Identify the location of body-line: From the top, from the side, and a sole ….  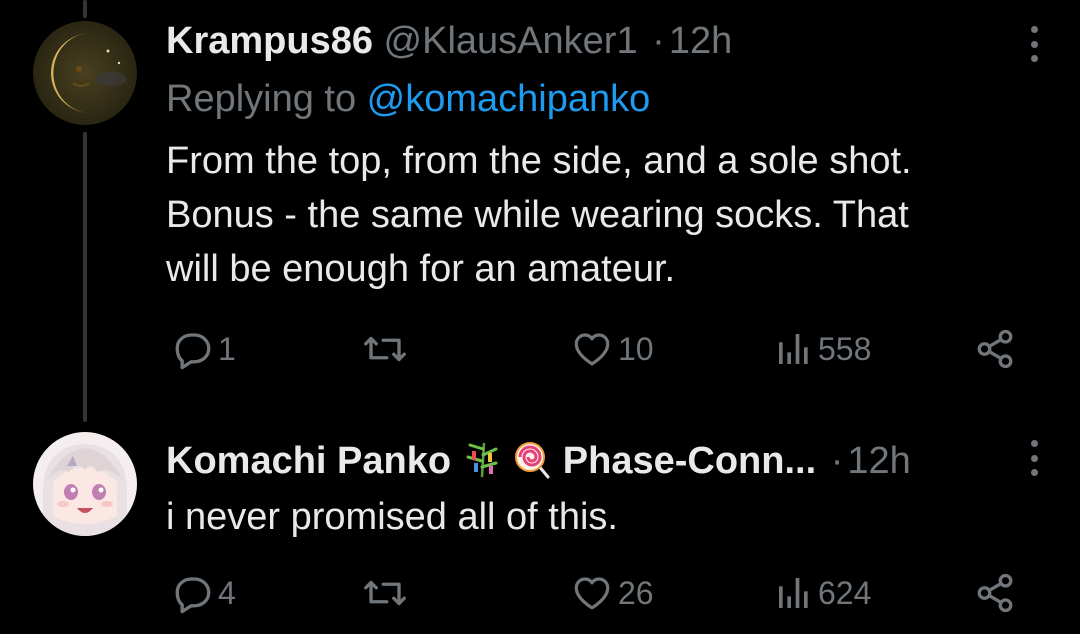
(539, 161).